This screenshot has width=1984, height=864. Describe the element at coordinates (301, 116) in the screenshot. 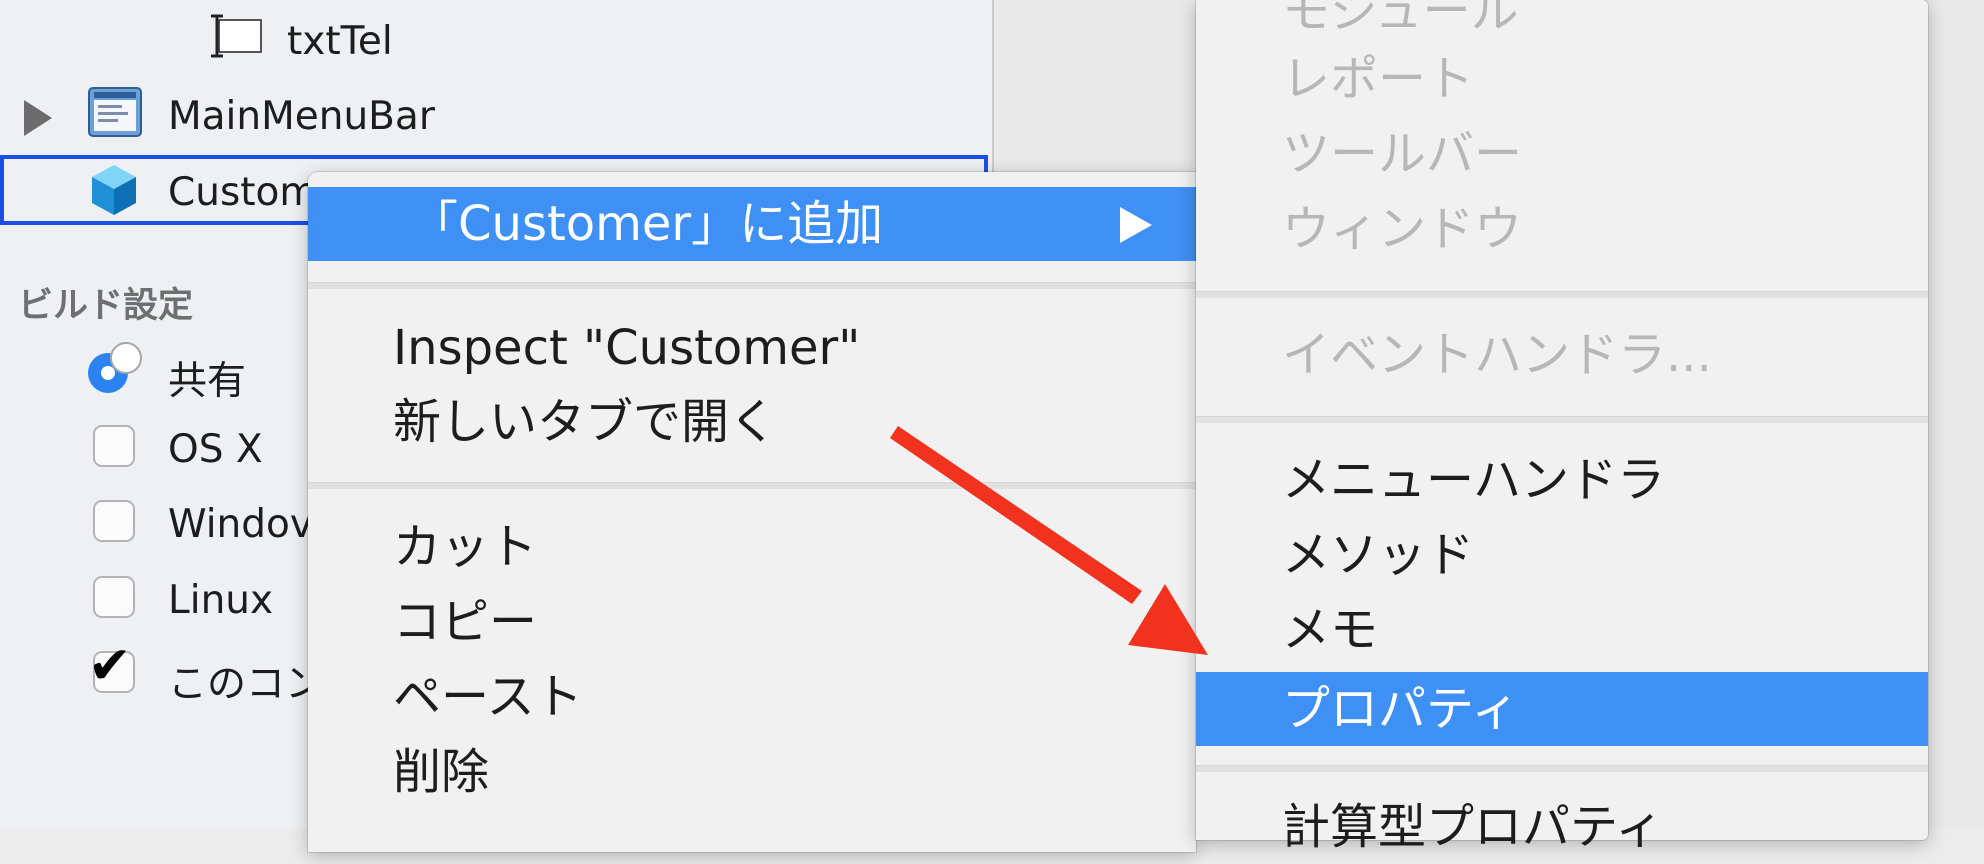

I see `tree-item-mainmenubar: MainMenuBar` at that location.